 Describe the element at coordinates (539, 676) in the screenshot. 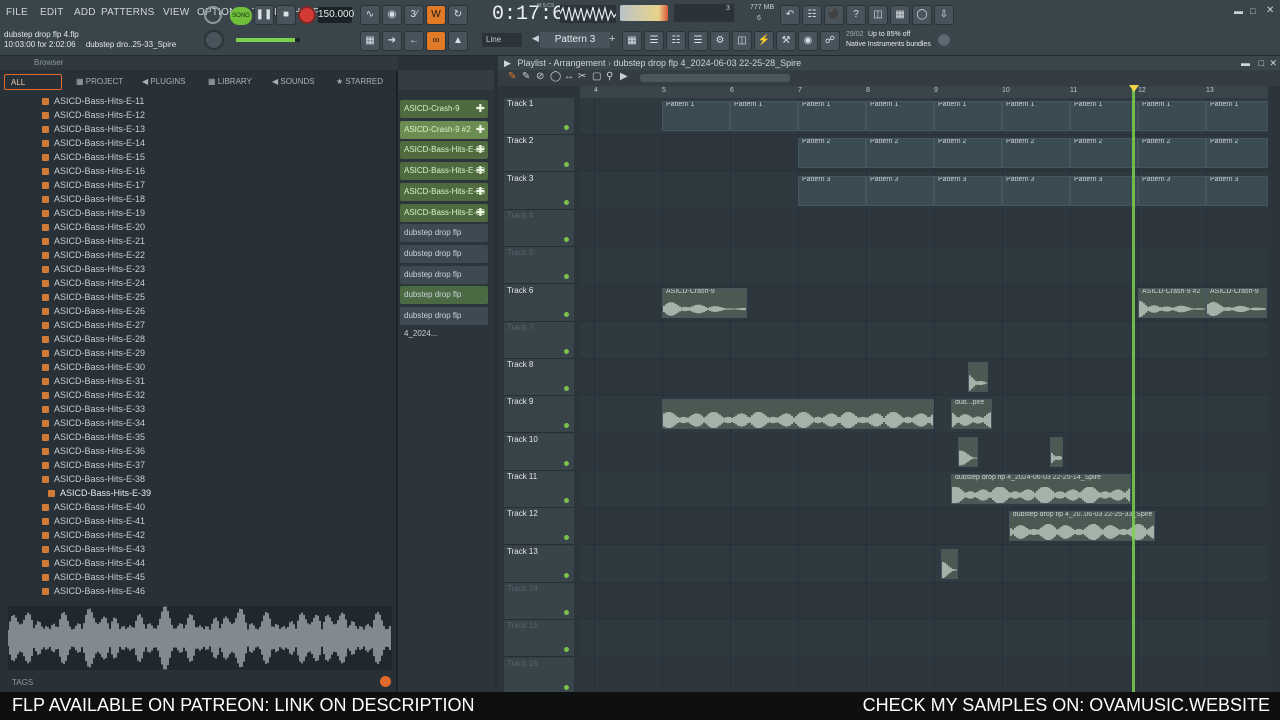

I see `track-header: Track 16` at that location.